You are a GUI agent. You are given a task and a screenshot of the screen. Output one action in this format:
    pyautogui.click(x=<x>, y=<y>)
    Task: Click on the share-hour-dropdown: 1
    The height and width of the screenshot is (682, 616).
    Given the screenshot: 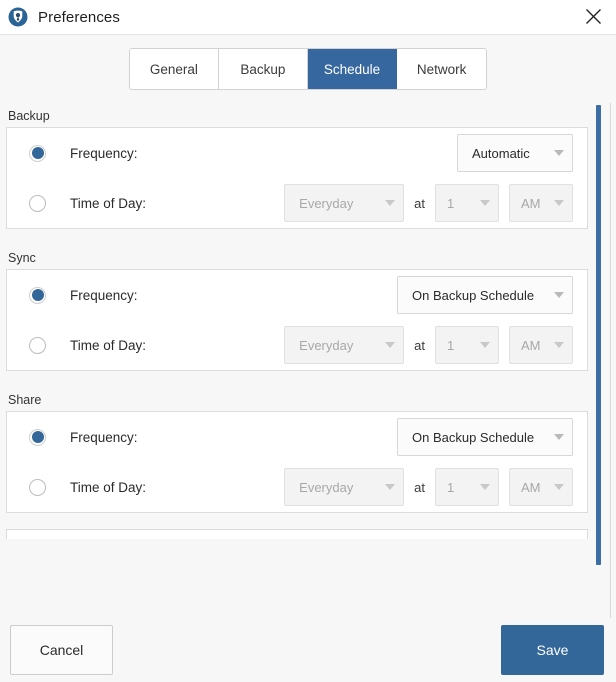 What is the action you would take?
    pyautogui.click(x=467, y=487)
    